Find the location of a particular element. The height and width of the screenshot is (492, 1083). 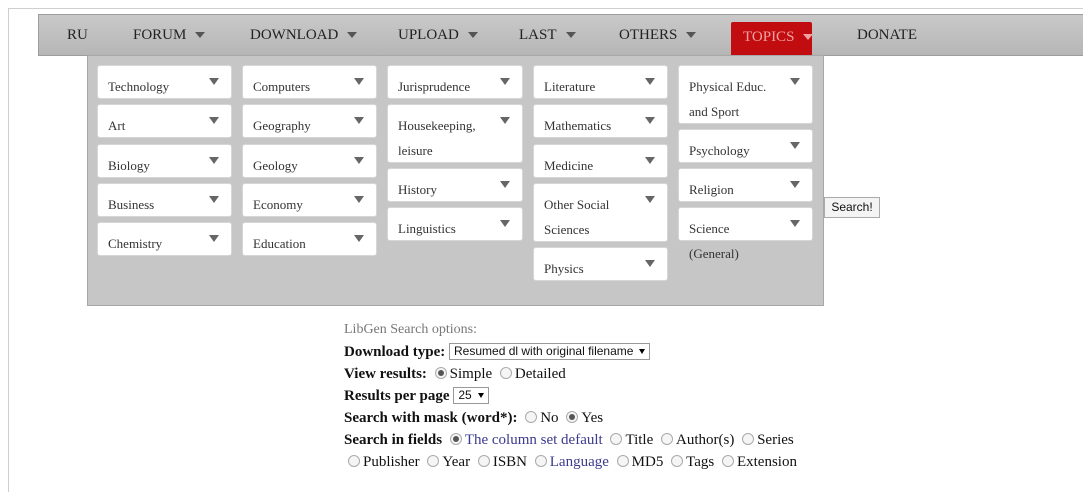

topic-label: Geology is located at coordinates (275, 165).